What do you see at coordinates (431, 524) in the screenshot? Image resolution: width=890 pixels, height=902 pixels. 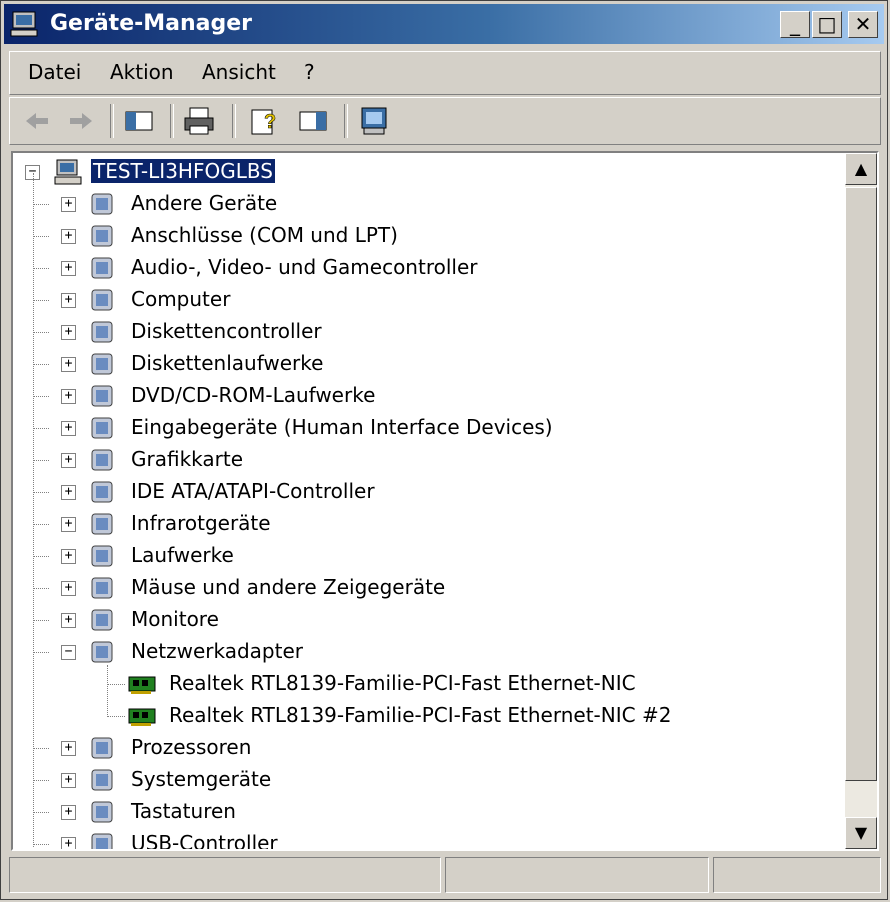 I see `tree-category: + Infrarotgeräte` at bounding box center [431, 524].